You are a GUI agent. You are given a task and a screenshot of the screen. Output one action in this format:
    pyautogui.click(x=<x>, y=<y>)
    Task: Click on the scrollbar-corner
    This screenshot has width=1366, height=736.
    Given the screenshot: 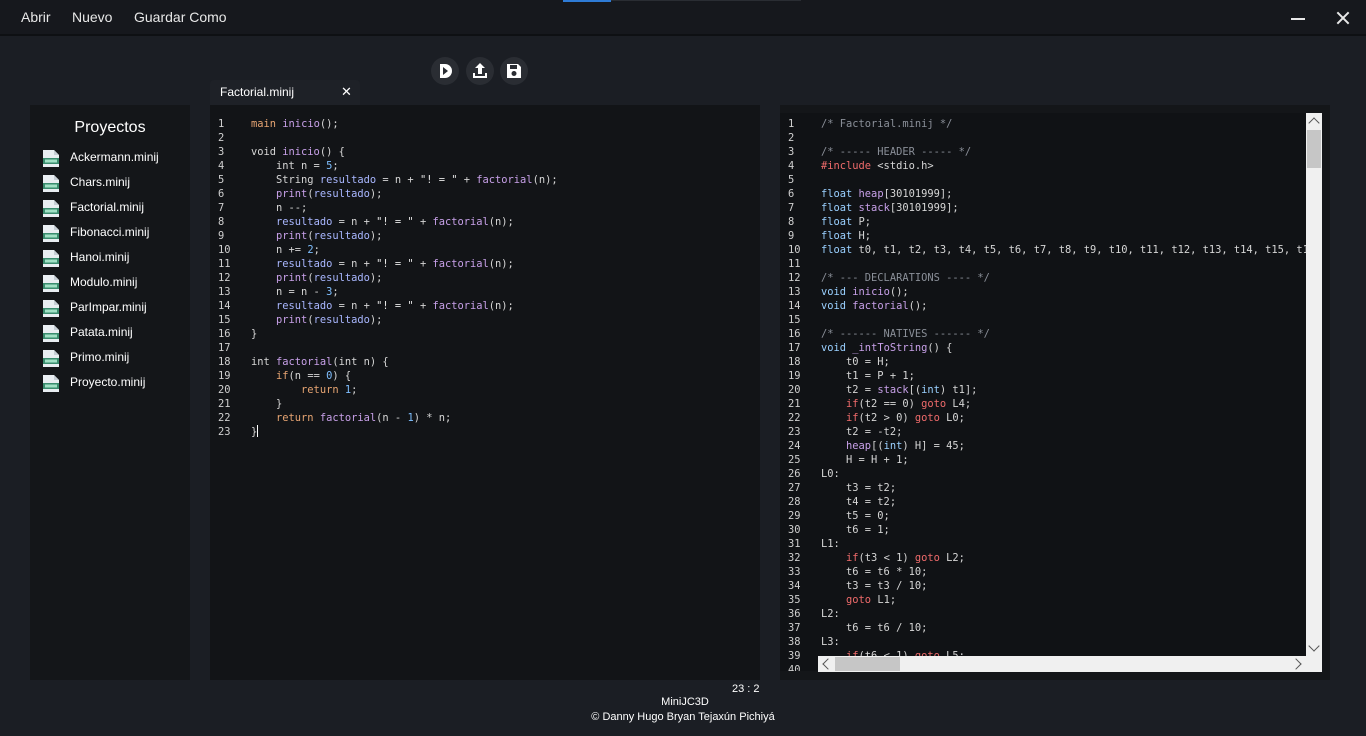 What is the action you would take?
    pyautogui.click(x=1314, y=664)
    